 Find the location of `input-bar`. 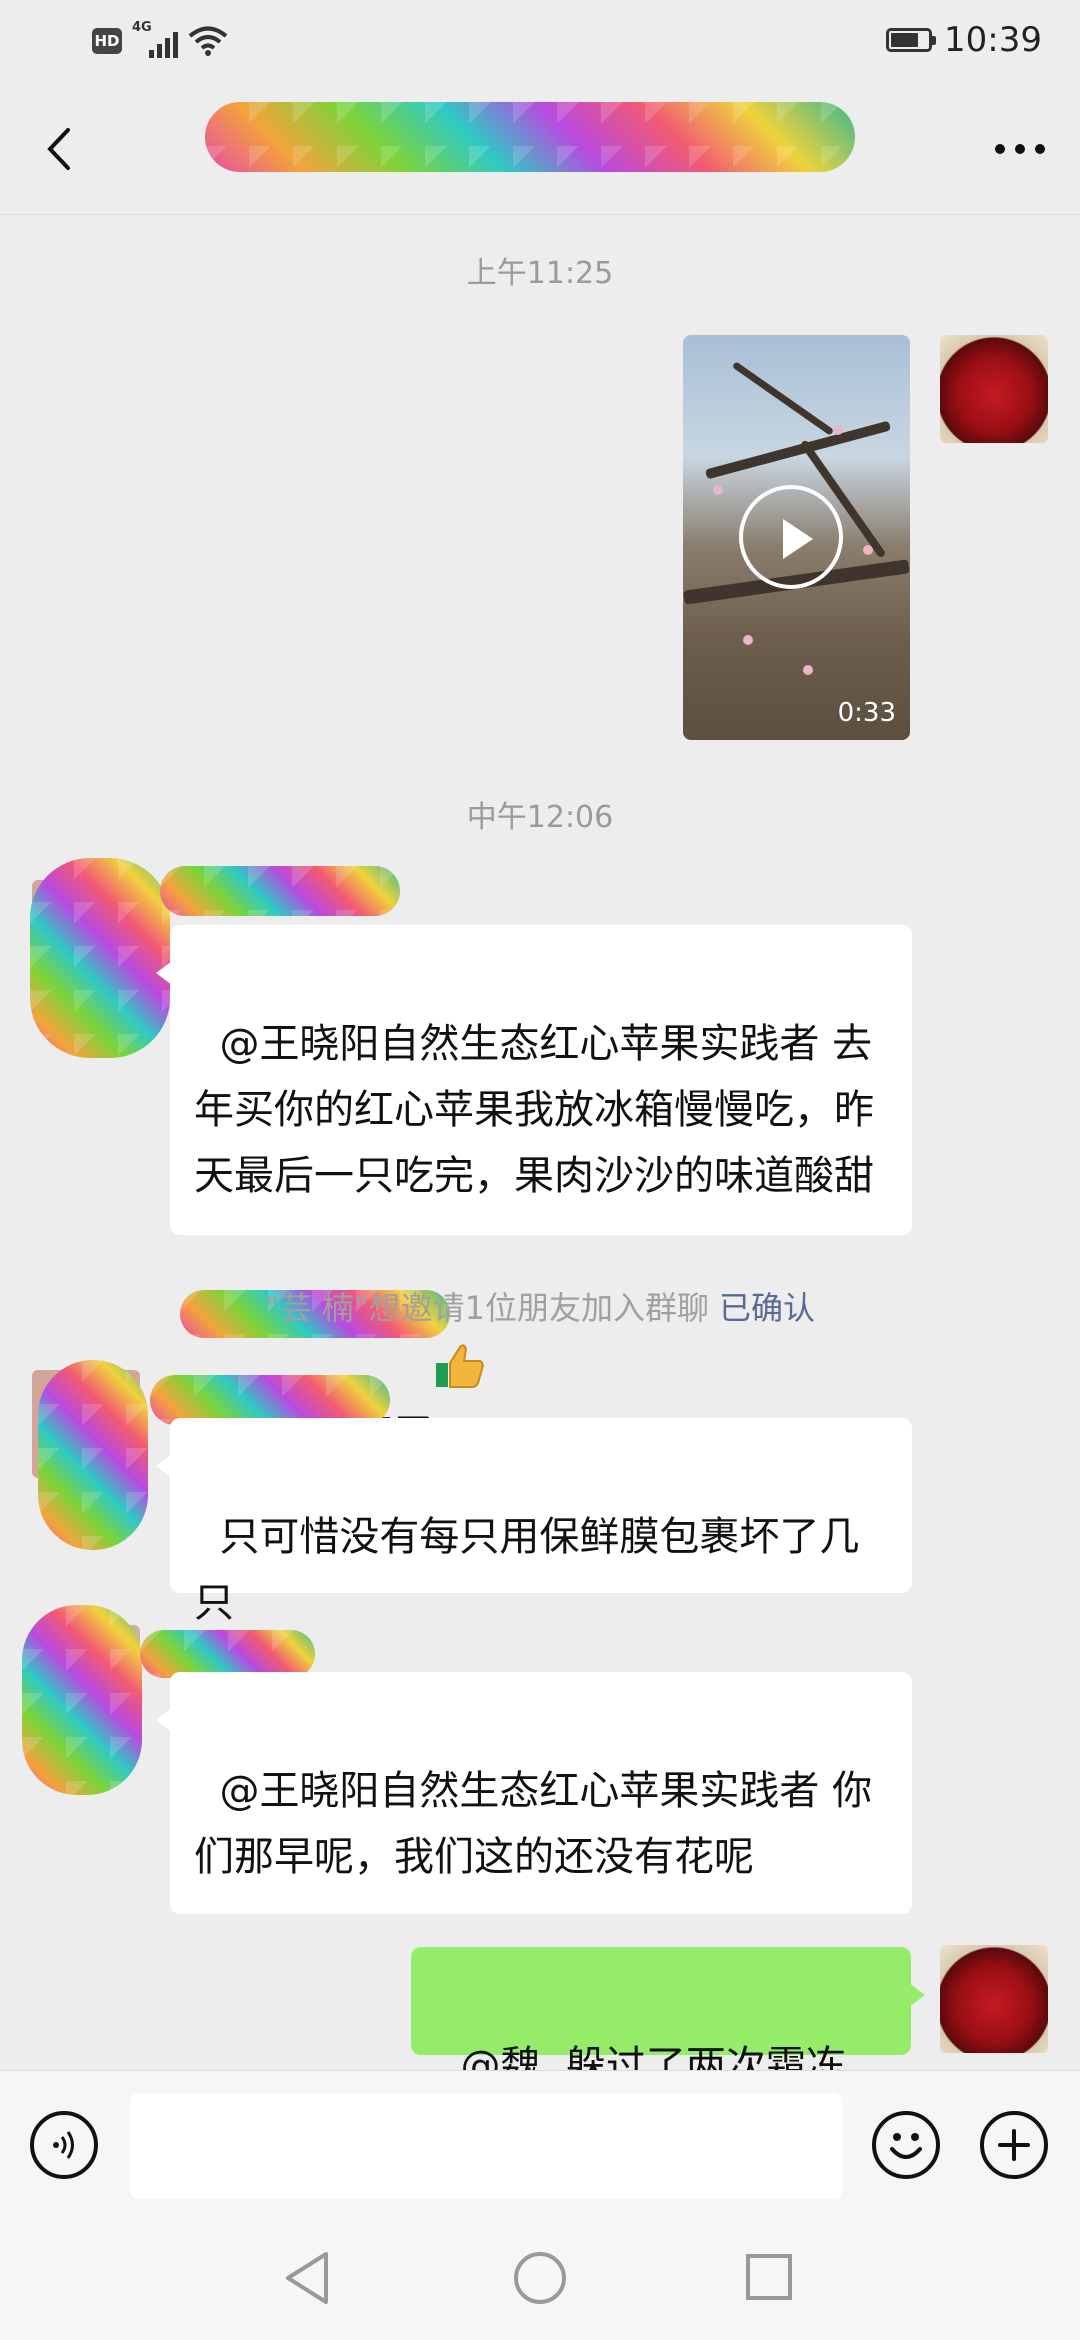

input-bar is located at coordinates (540, 2140).